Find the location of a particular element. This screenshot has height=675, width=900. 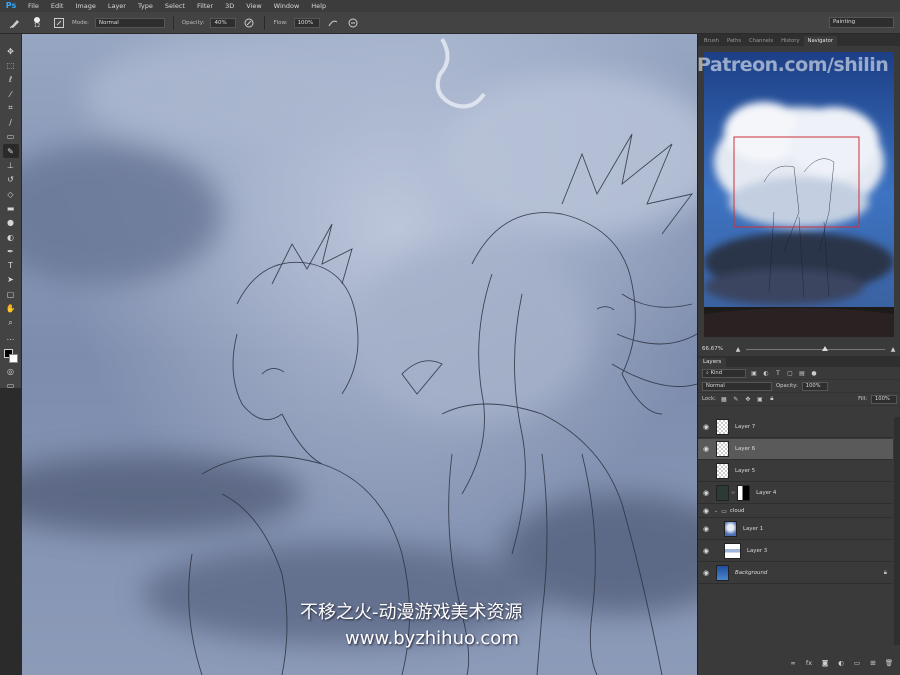

mode-select: Normal is located at coordinates (129, 22).